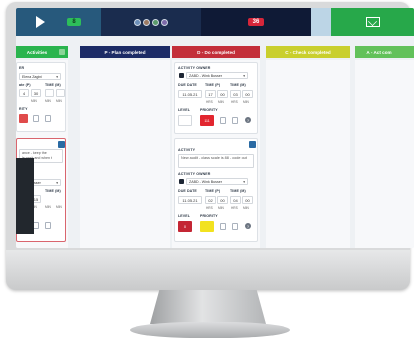 The width and height of the screenshot is (414, 345). I want to click on owner-select: Elena Zagini ▾, so click(40, 76).